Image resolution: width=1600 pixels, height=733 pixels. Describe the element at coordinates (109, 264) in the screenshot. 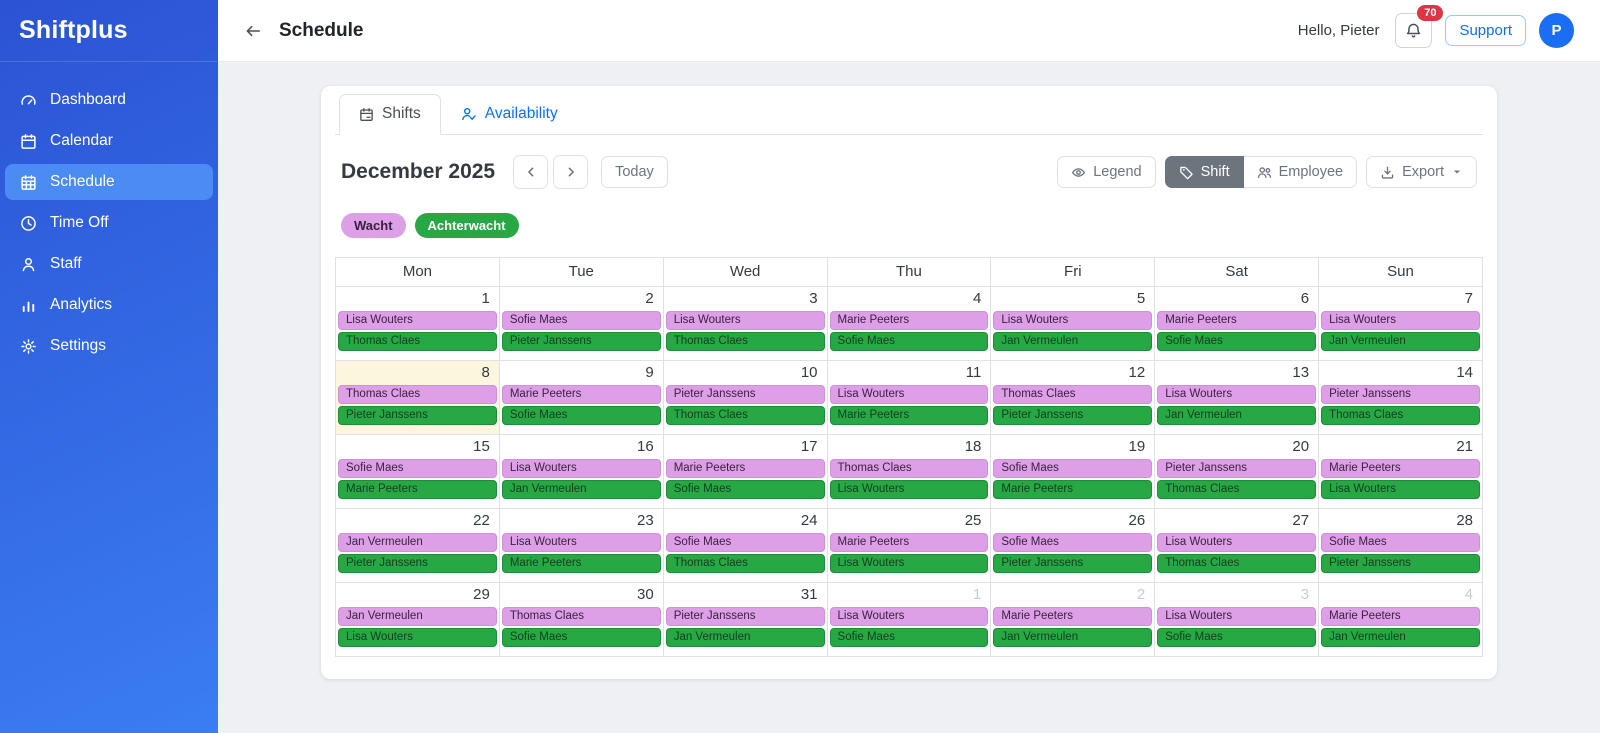

I see `sidebar-item-staff: Staff` at that location.